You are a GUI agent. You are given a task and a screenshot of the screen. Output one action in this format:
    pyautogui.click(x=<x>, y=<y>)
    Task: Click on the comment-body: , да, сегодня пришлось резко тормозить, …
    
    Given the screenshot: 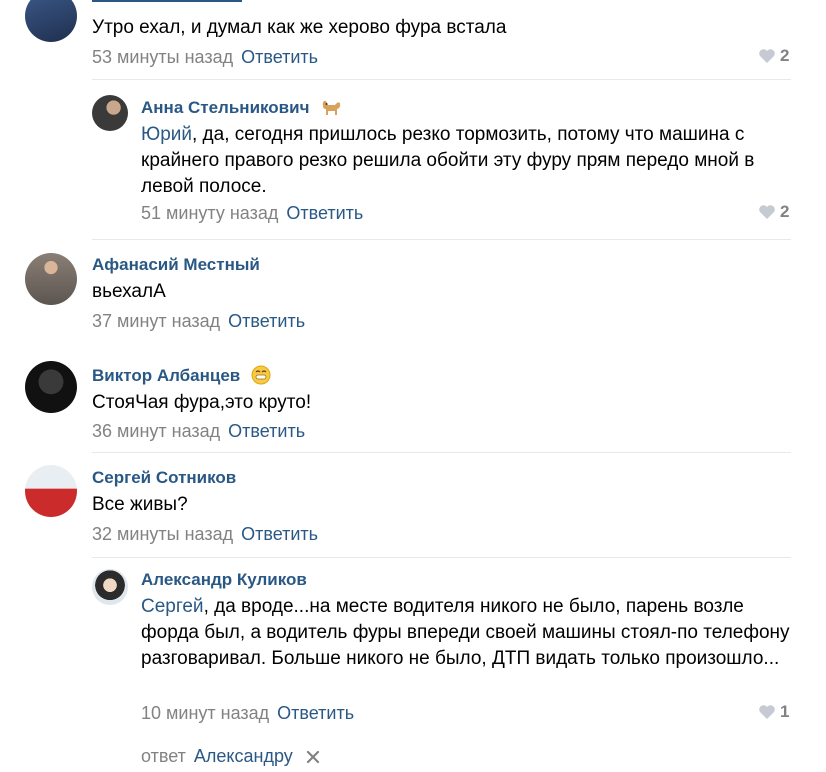 What is the action you would take?
    pyautogui.click(x=448, y=160)
    